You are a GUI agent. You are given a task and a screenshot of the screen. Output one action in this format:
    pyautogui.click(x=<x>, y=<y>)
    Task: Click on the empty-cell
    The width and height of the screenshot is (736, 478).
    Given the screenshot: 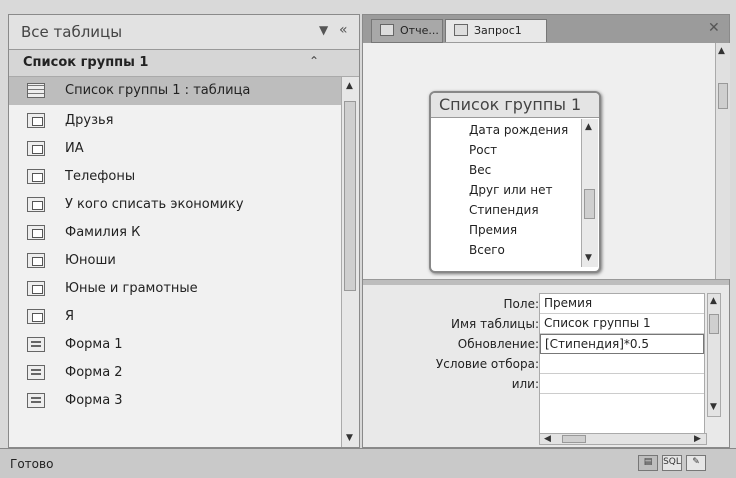 What is the action you would take?
    pyautogui.click(x=622, y=404)
    